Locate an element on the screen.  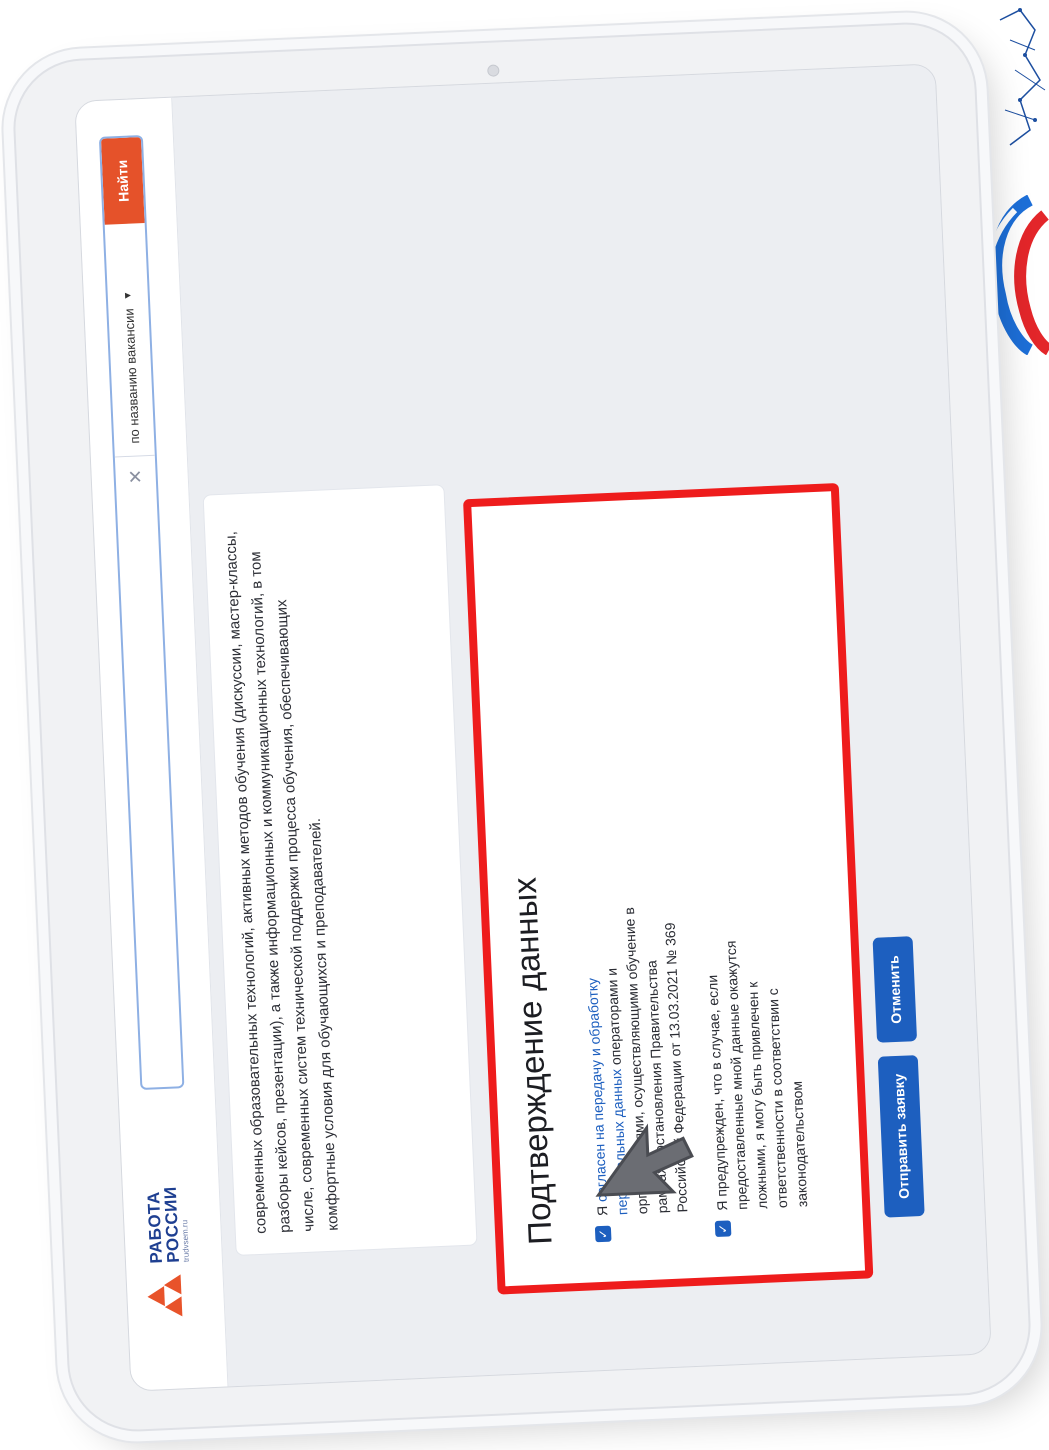
consent-prefix: Я is located at coordinates (602, 1209).